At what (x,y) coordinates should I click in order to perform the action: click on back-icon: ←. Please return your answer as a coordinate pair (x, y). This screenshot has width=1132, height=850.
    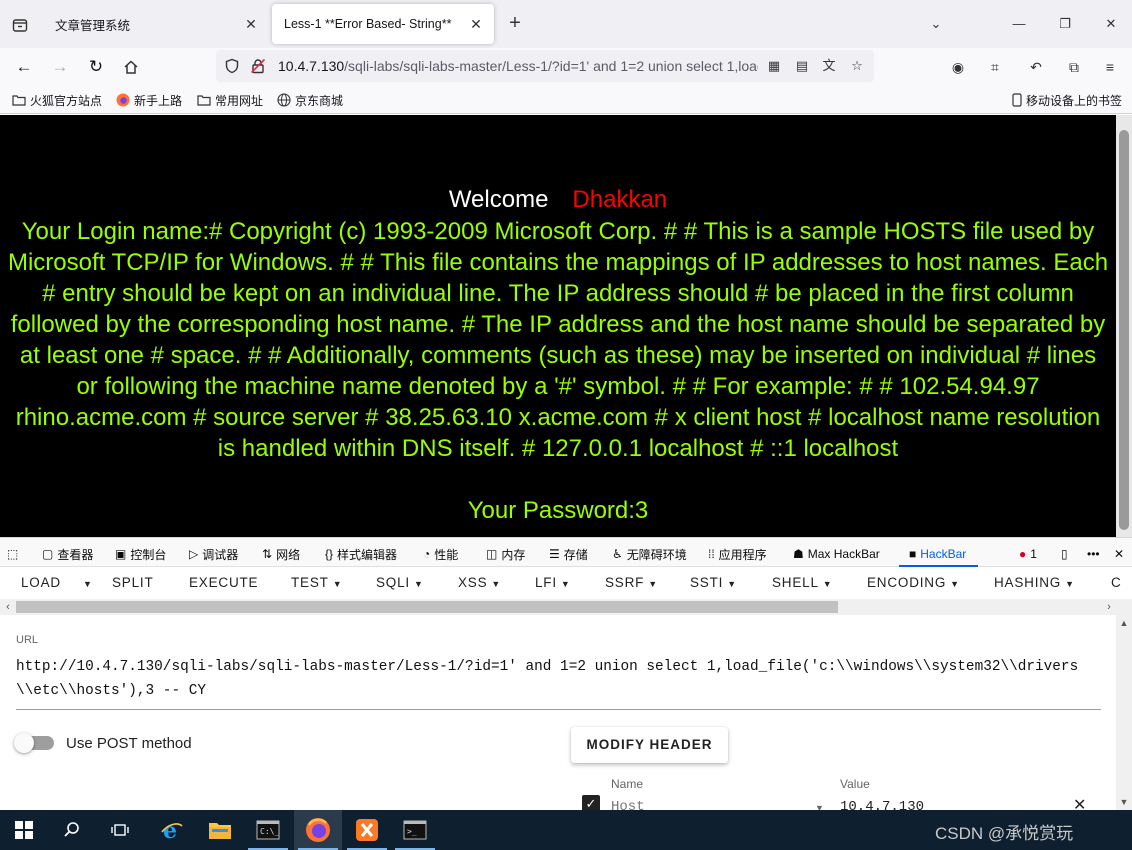
    Looking at the image, I should click on (24, 67).